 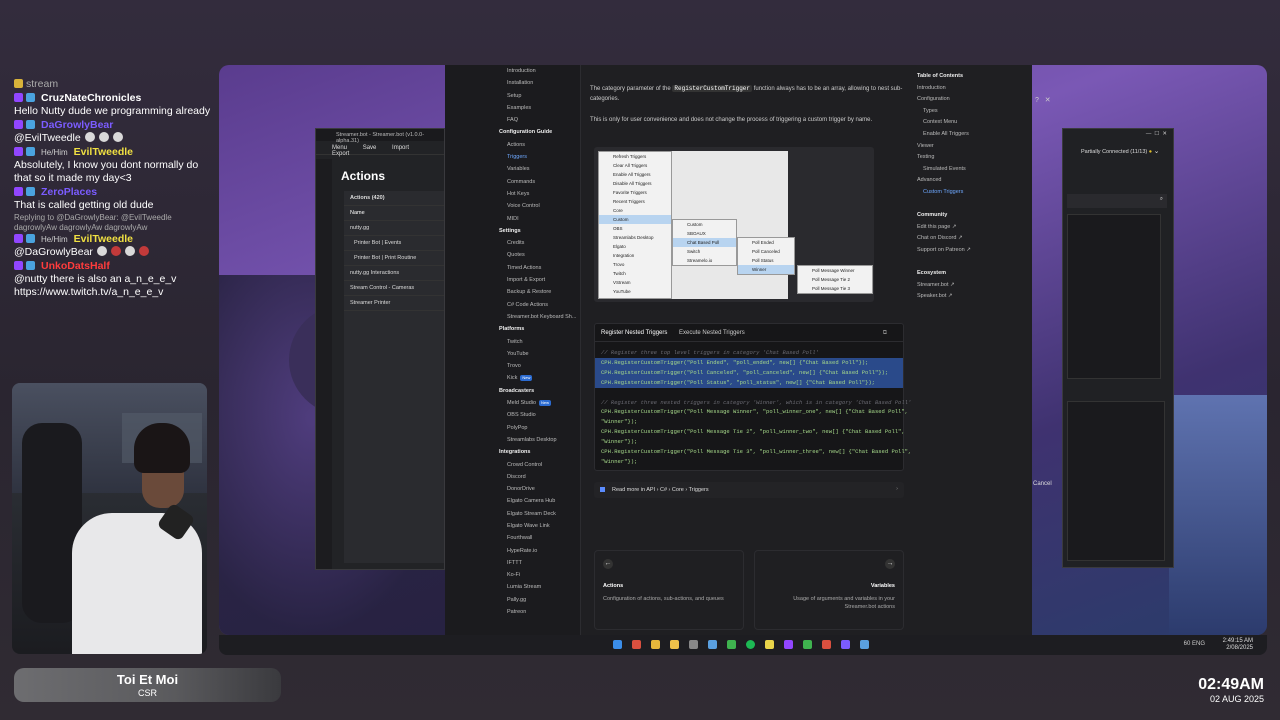 What do you see at coordinates (539, 231) in the screenshot?
I see `nav-section-header: Settings` at bounding box center [539, 231].